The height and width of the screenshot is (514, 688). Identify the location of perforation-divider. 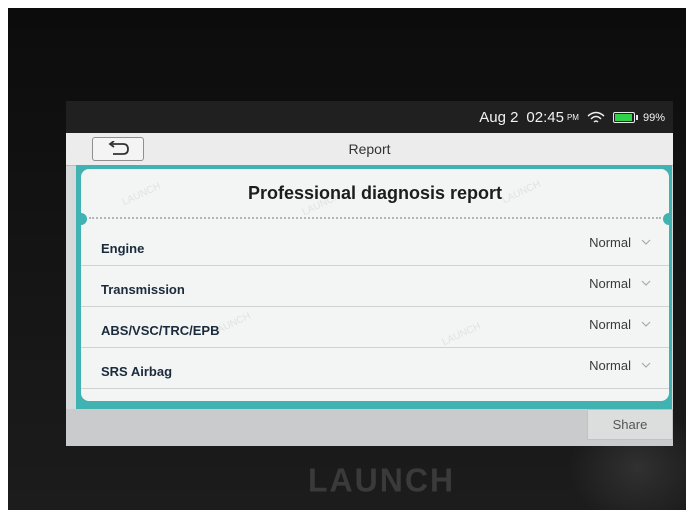
(375, 218).